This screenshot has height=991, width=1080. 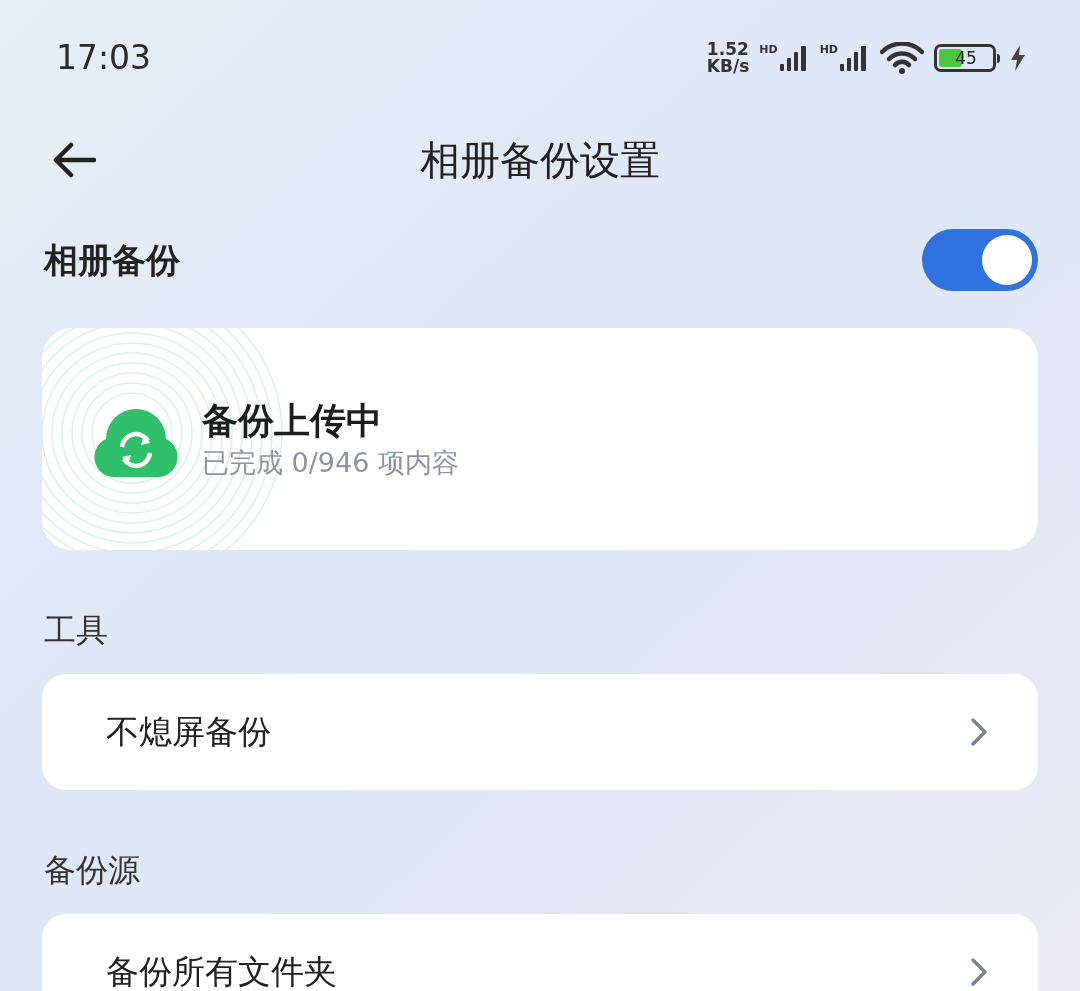 I want to click on network-speed: 1.52 KB/s, so click(x=728, y=58).